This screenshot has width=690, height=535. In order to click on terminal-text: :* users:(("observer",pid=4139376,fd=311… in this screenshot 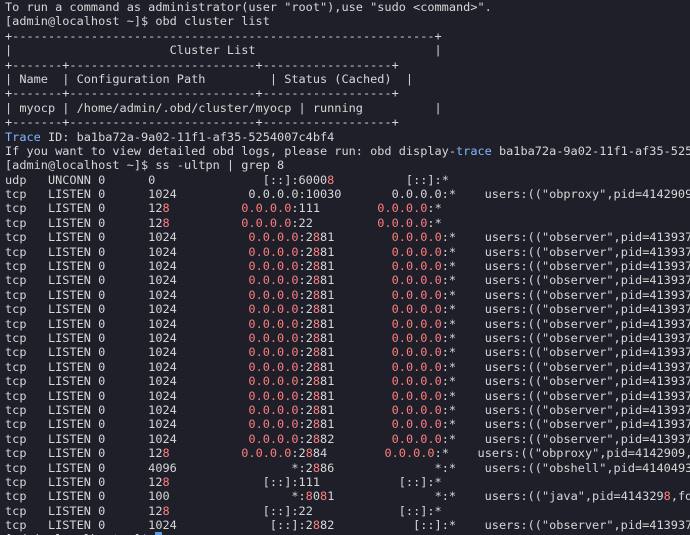, I will do `click(565, 251)`.